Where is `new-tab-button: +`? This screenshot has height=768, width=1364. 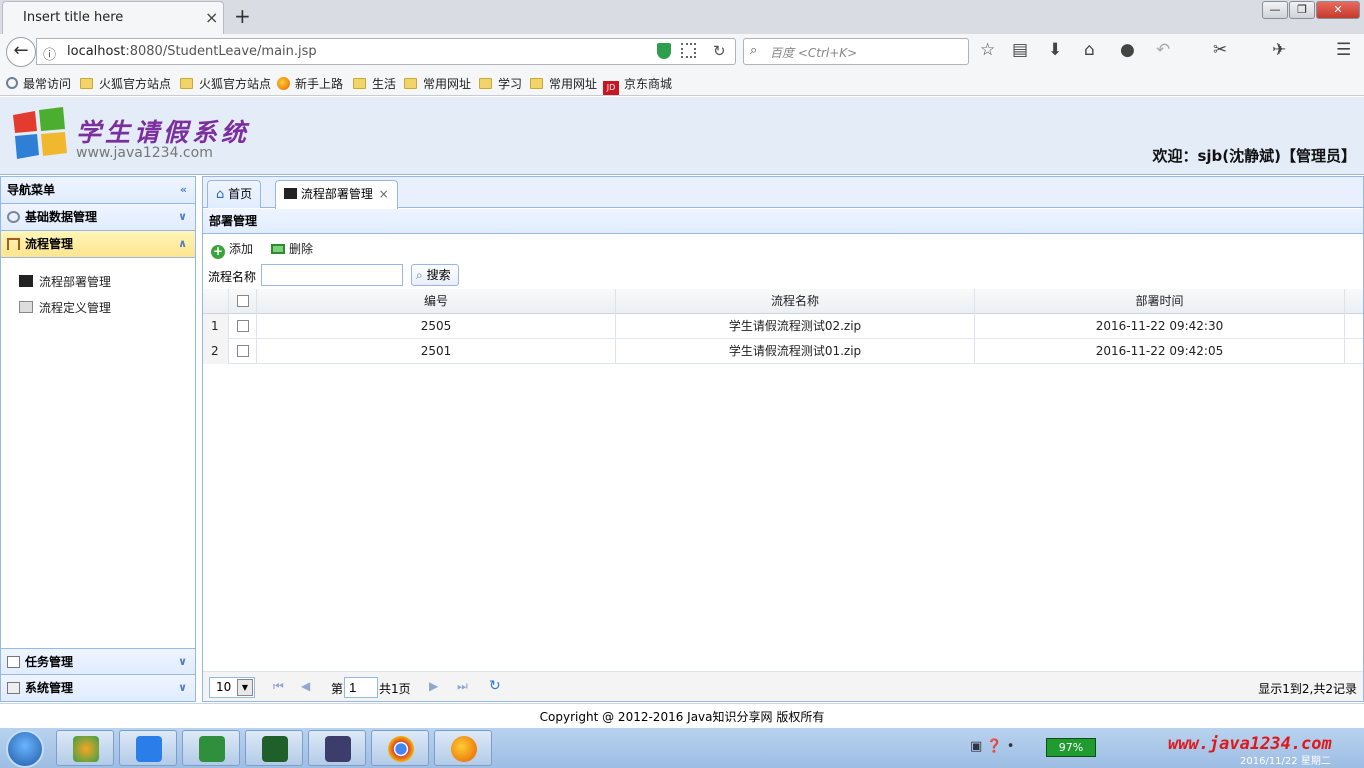
new-tab-button: + is located at coordinates (242, 16).